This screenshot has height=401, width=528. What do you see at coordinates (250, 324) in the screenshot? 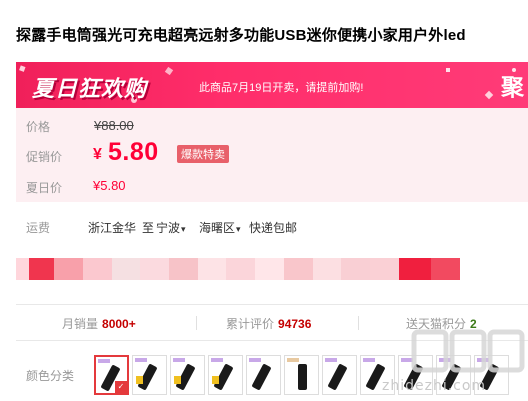
I see `reviews-label: 累计评价` at bounding box center [250, 324].